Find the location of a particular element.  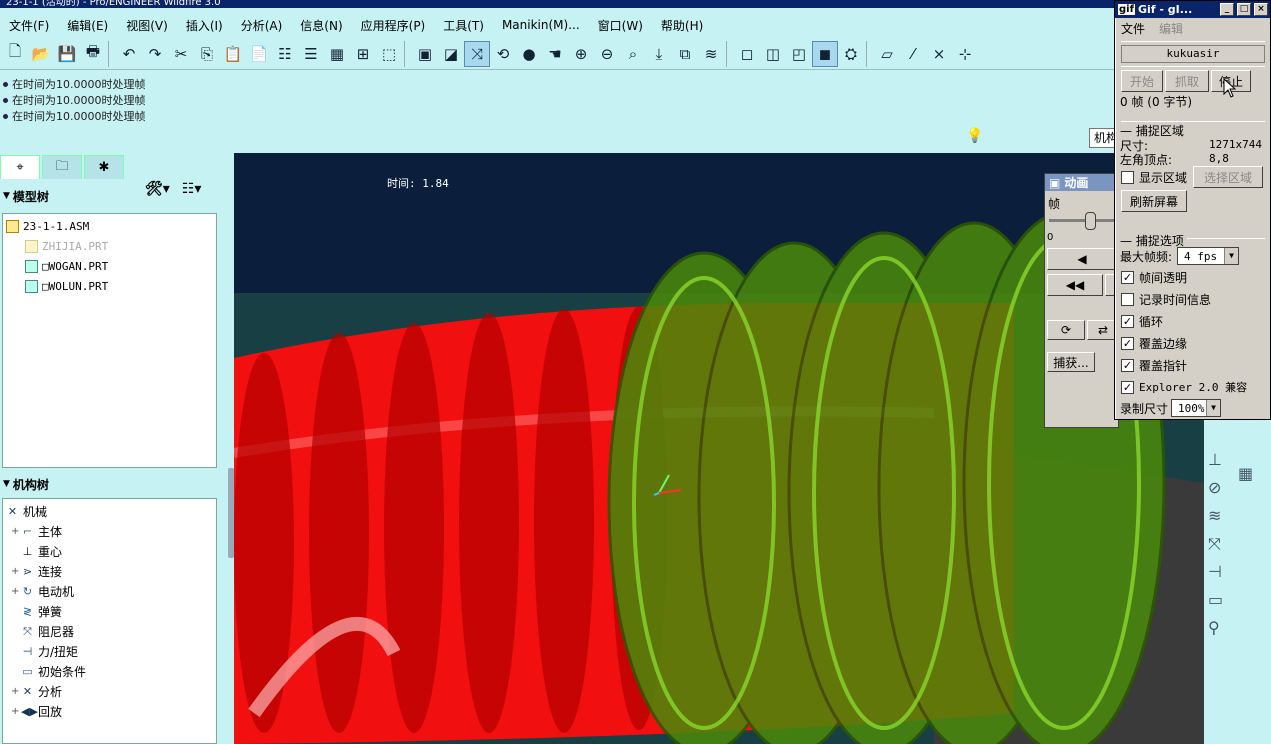

mass-properties-tool-icon: ⚲ is located at coordinates (1214, 627).